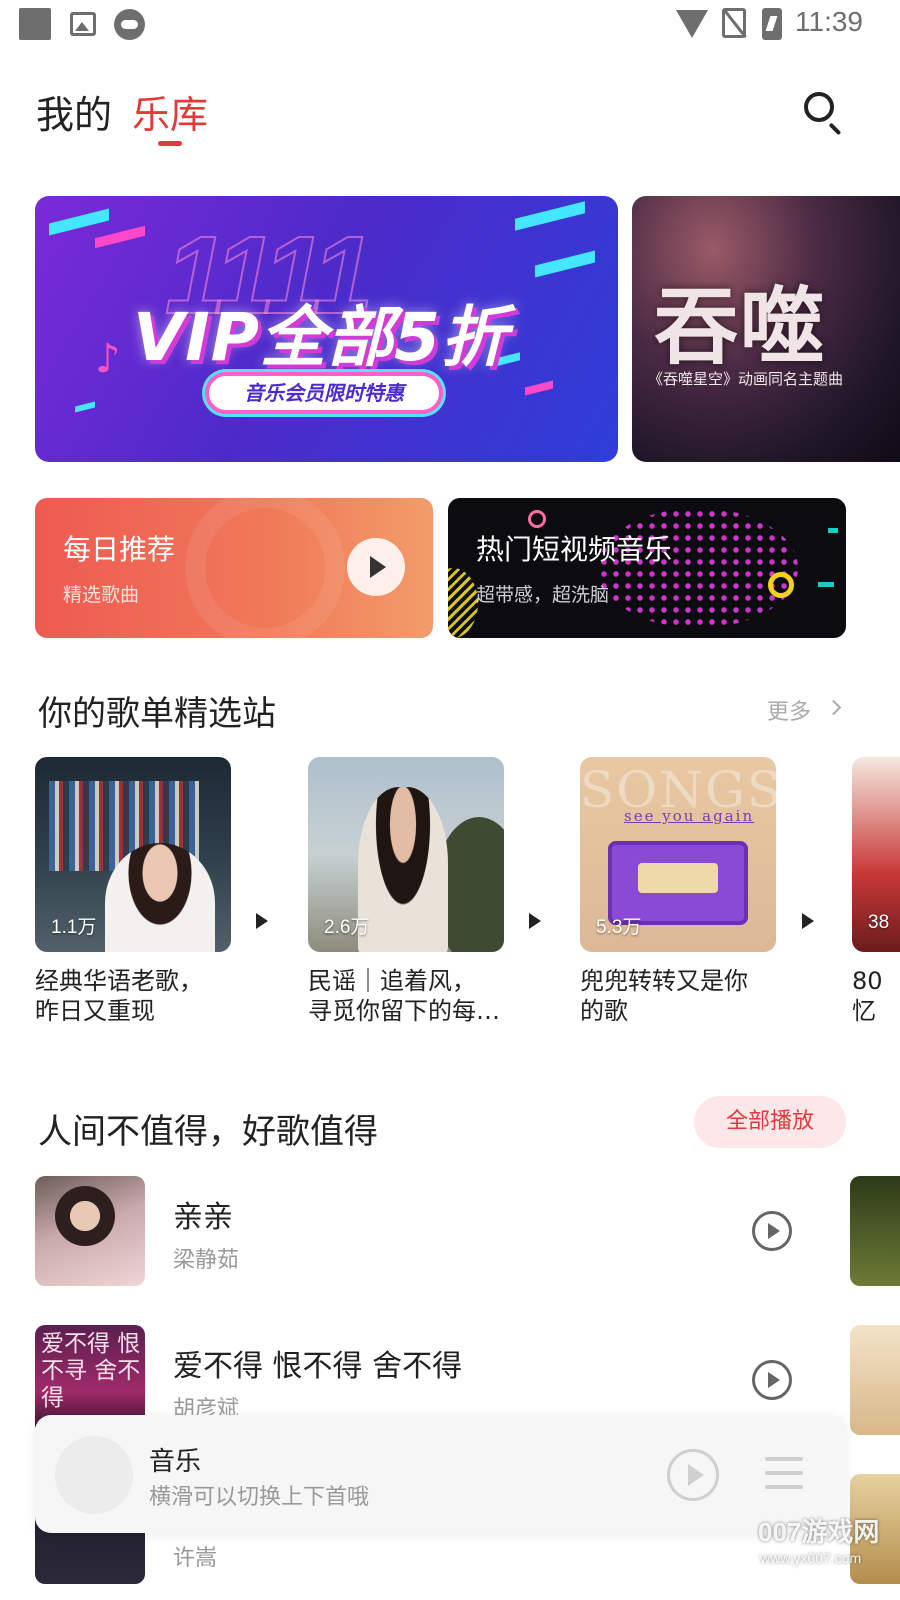 The width and height of the screenshot is (900, 1600). What do you see at coordinates (664, 981) in the screenshot?
I see `playlist-name-line: 兜兜转转又是你` at bounding box center [664, 981].